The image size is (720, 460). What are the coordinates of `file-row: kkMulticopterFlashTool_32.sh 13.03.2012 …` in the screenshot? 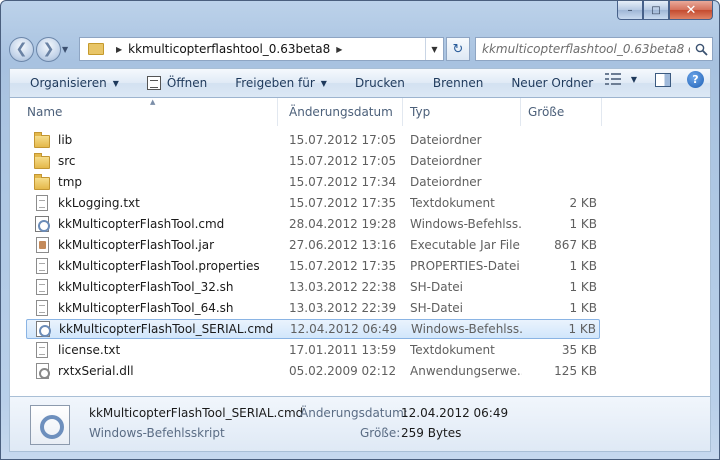 It's located at (313, 287).